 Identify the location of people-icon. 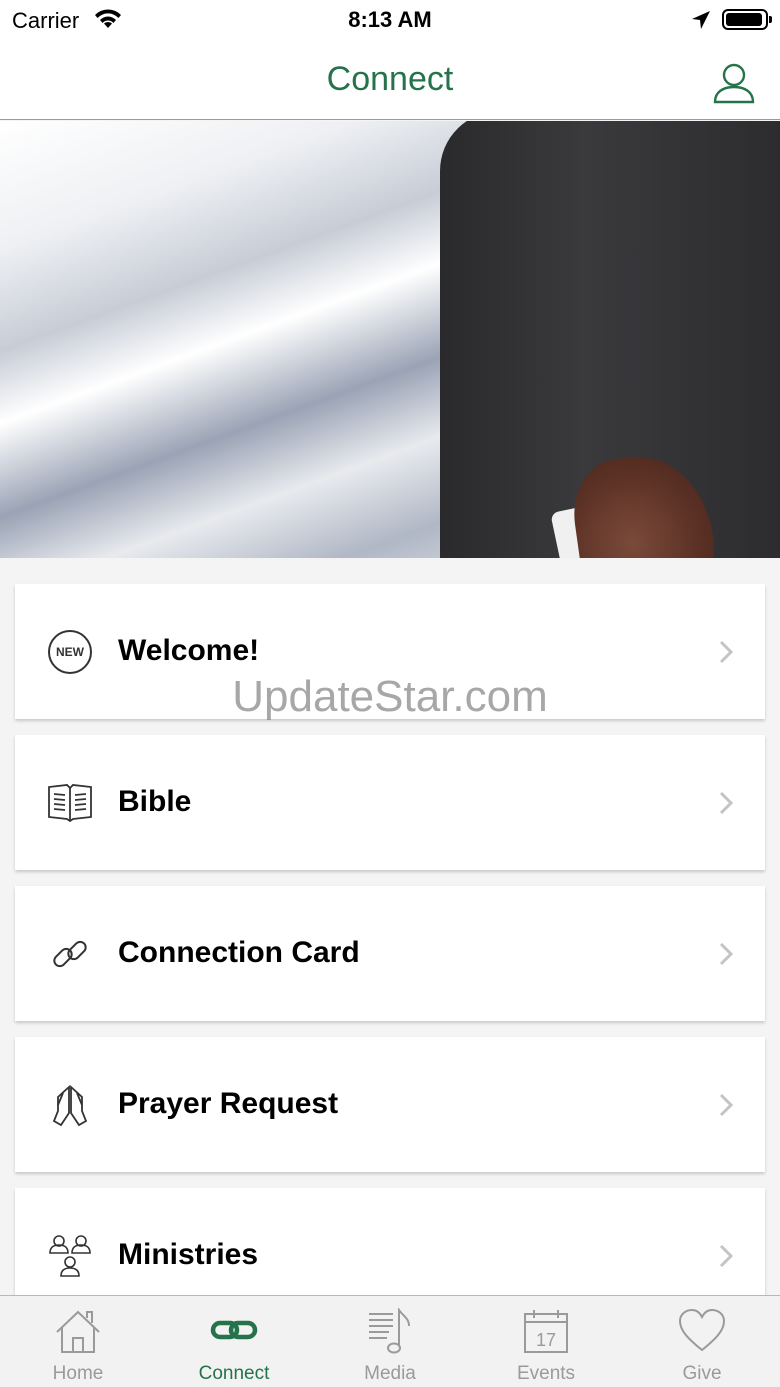
(70, 1256).